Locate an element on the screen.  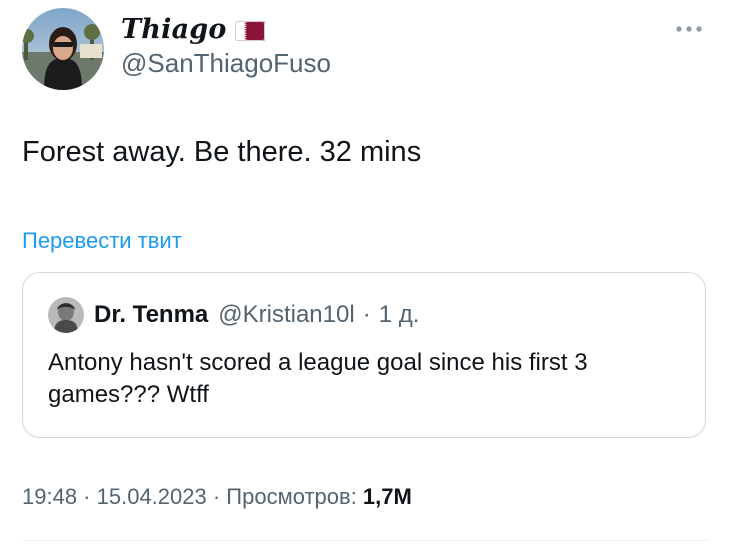
author-handle: @SanThiagoFuso is located at coordinates (226, 63).